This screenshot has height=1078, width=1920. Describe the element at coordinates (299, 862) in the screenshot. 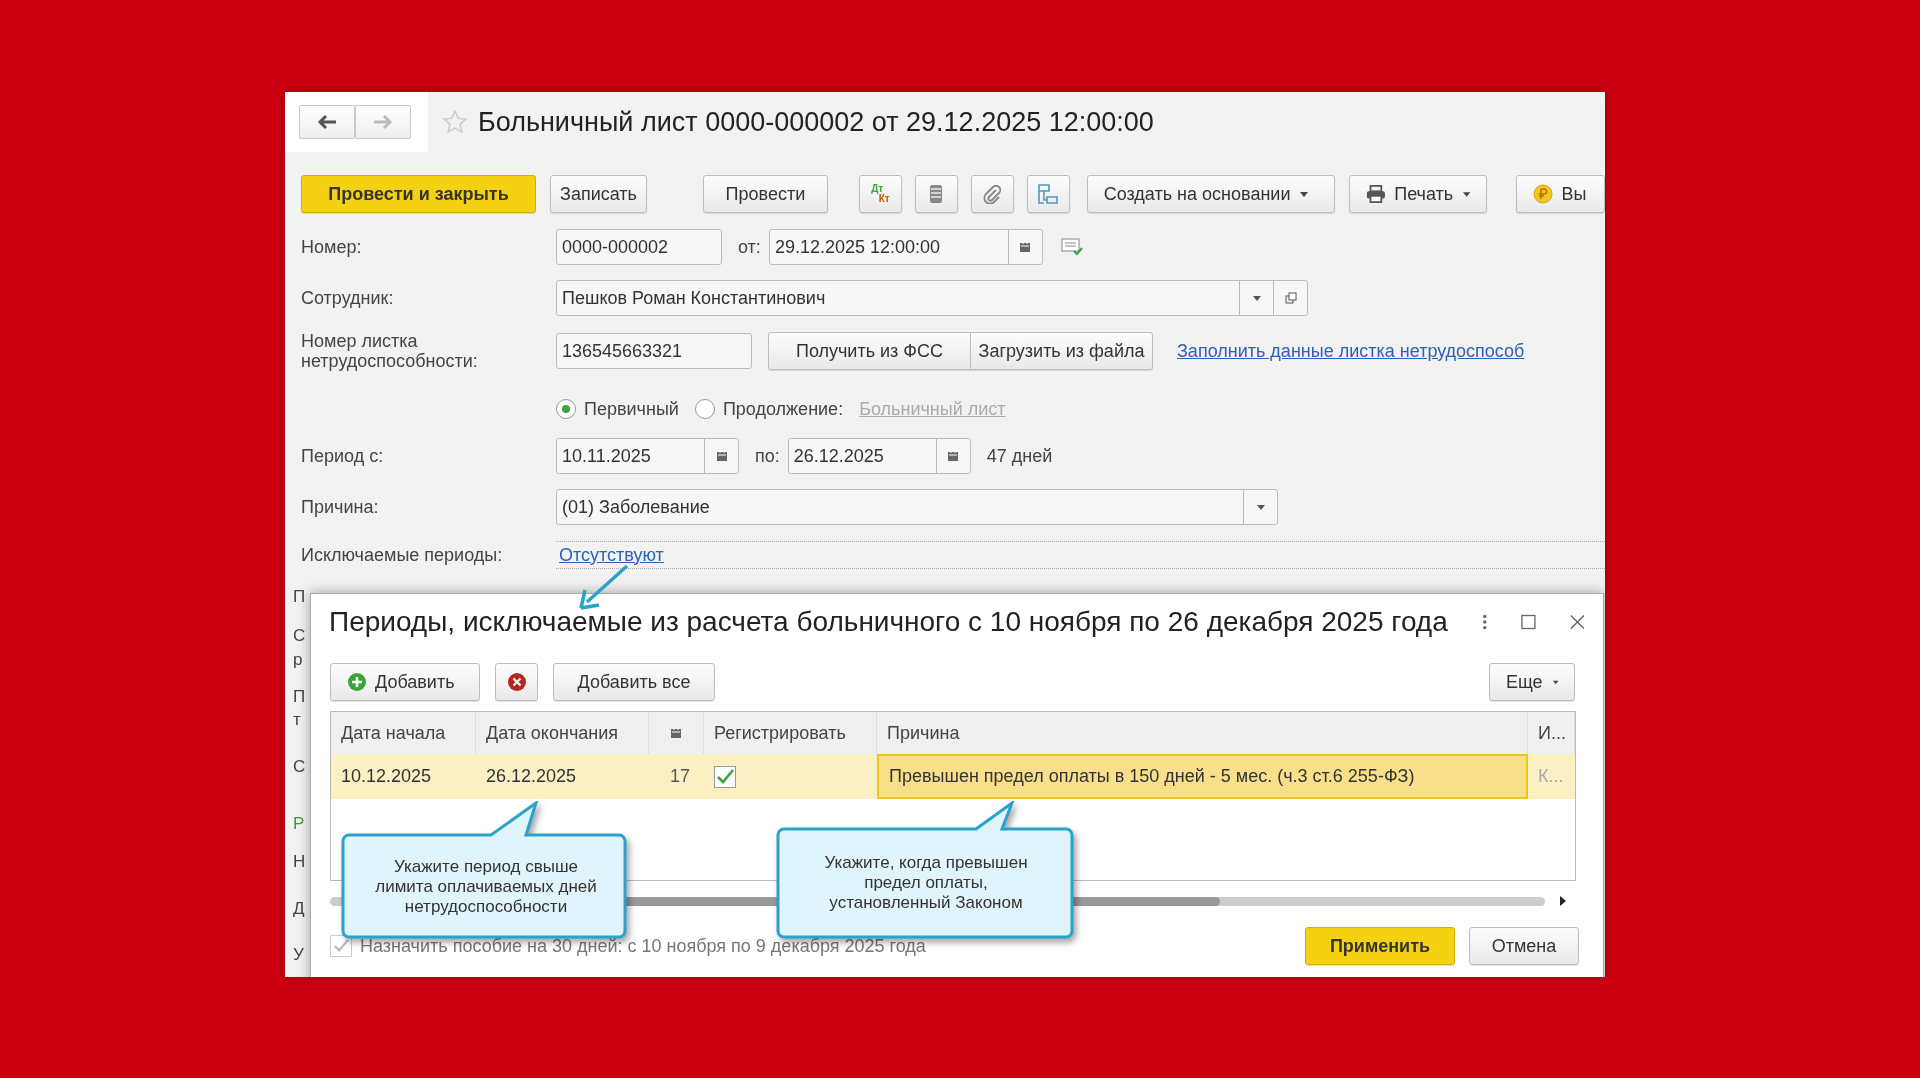

I see `field-label: Н` at that location.